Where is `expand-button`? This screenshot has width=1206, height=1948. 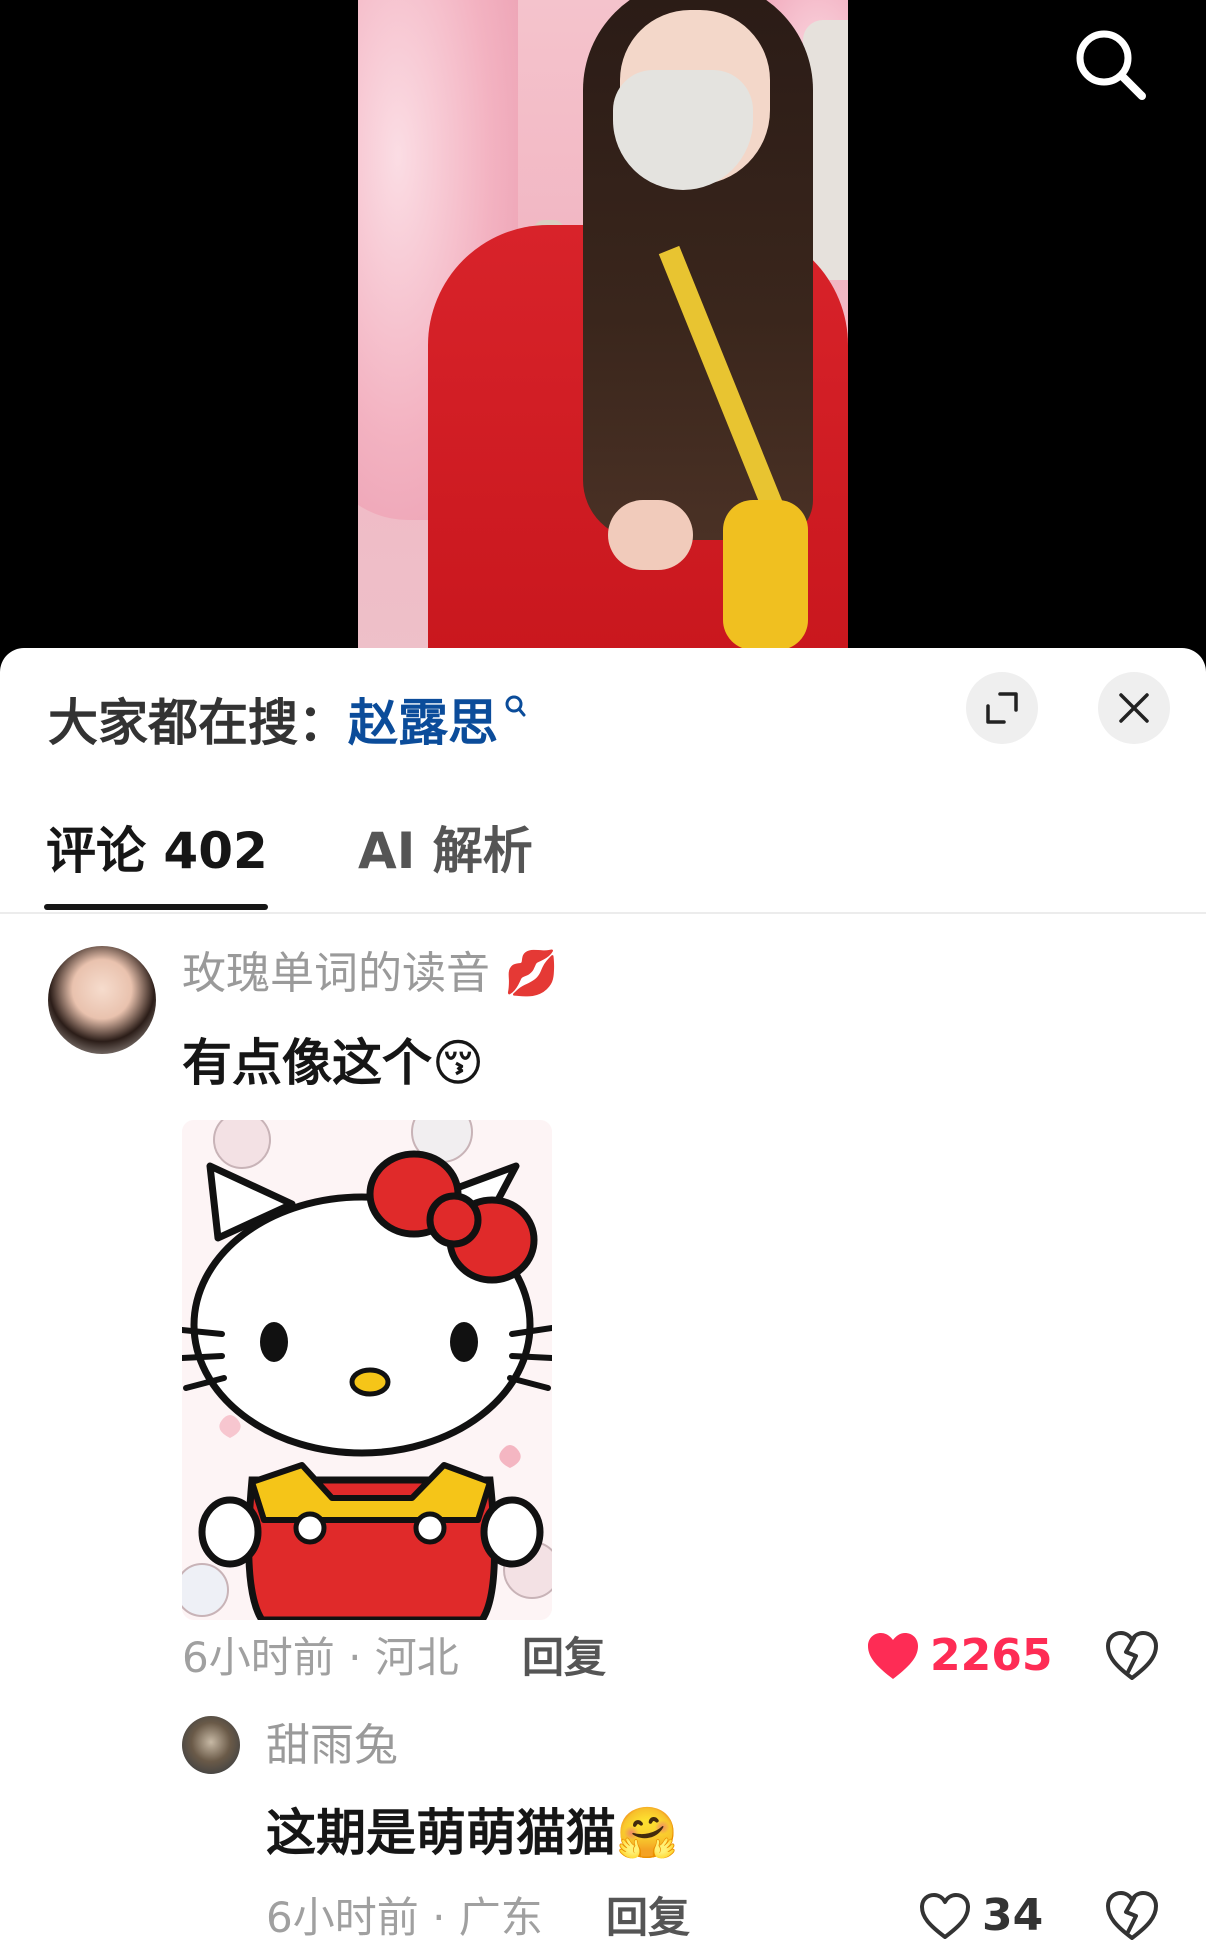
expand-button is located at coordinates (1002, 708).